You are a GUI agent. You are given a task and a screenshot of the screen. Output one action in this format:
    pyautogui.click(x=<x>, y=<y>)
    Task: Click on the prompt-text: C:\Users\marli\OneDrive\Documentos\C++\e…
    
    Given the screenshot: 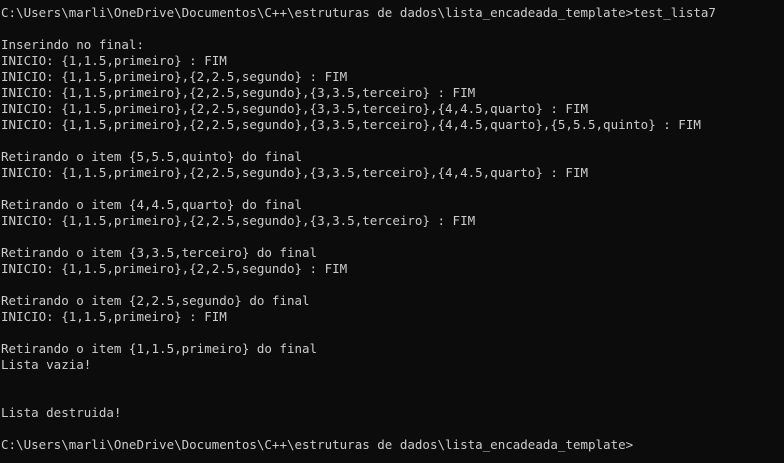 What is the action you would take?
    pyautogui.click(x=317, y=444)
    